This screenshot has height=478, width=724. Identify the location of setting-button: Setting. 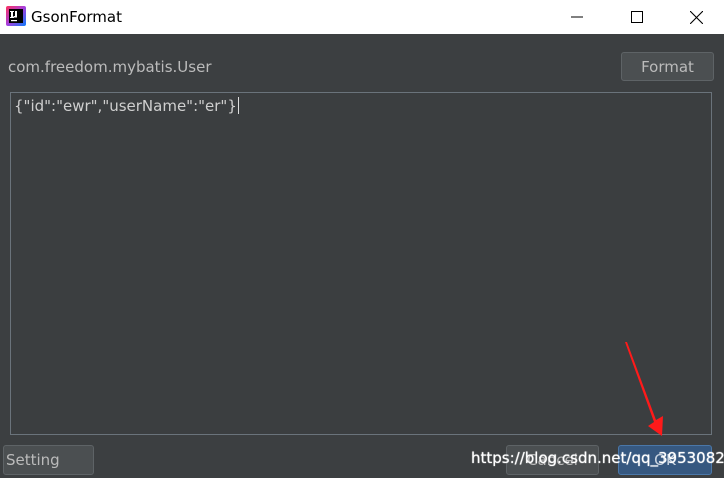
(48, 460).